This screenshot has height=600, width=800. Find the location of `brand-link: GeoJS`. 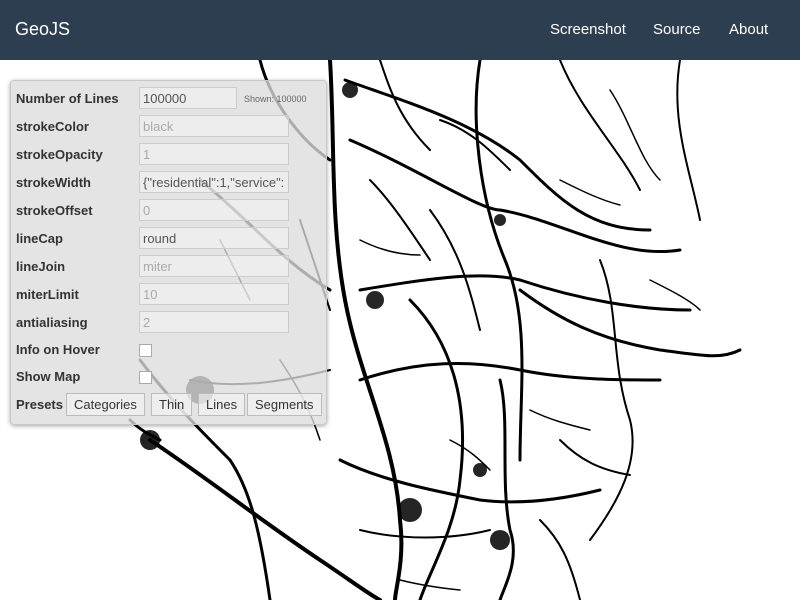

brand-link: GeoJS is located at coordinates (42, 29).